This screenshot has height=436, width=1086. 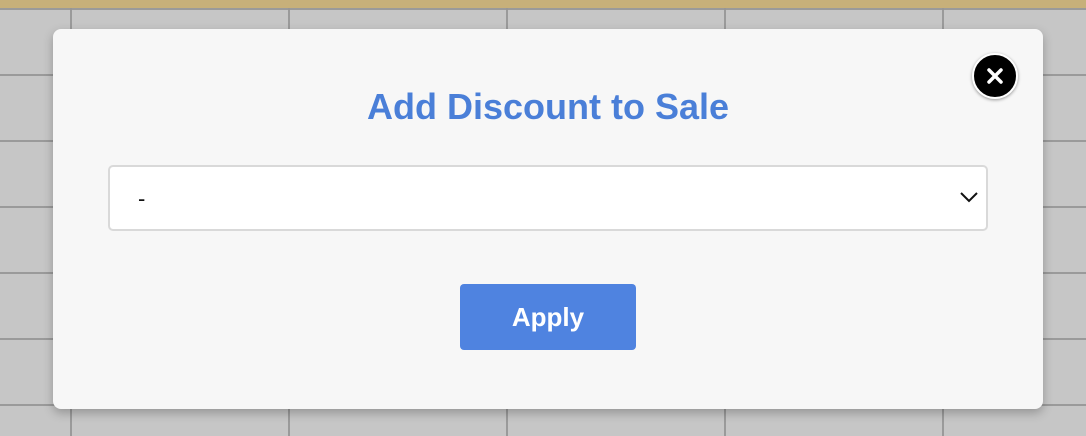 What do you see at coordinates (969, 197) in the screenshot?
I see `chevron-down-icon` at bounding box center [969, 197].